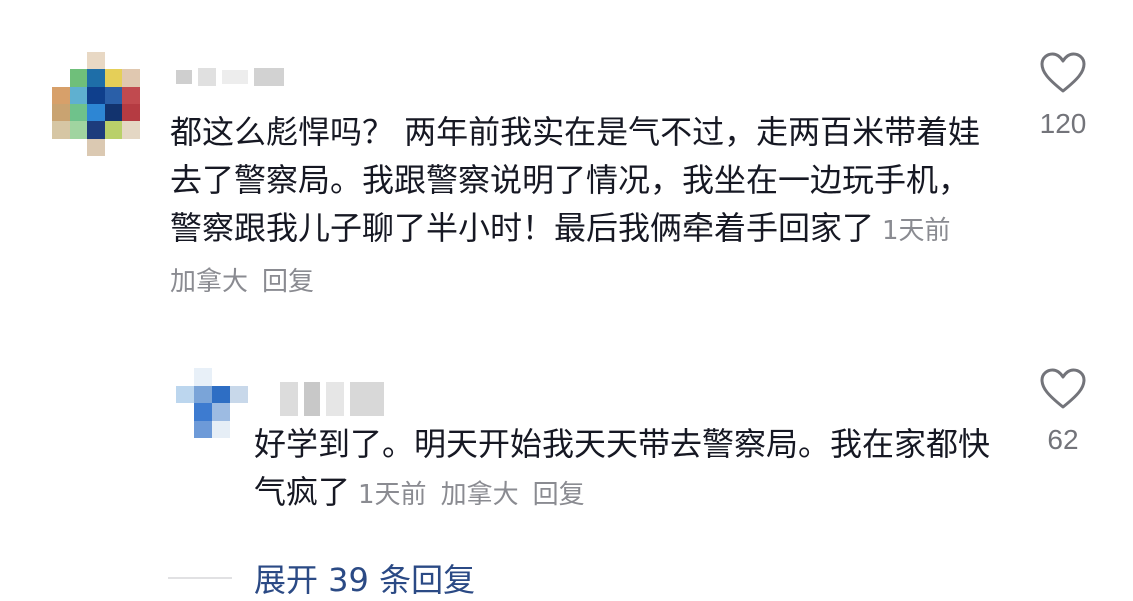  What do you see at coordinates (1063, 439) in the screenshot?
I see `like-count: 62` at bounding box center [1063, 439].